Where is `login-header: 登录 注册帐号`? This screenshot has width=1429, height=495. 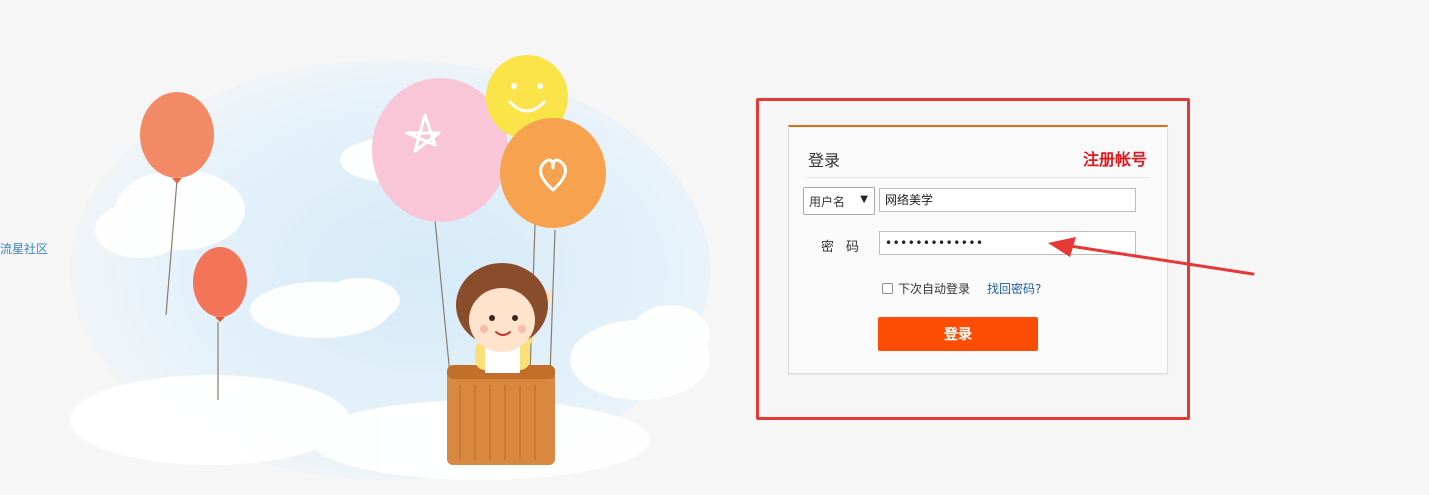
login-header: 登录 注册帐号 is located at coordinates (978, 152).